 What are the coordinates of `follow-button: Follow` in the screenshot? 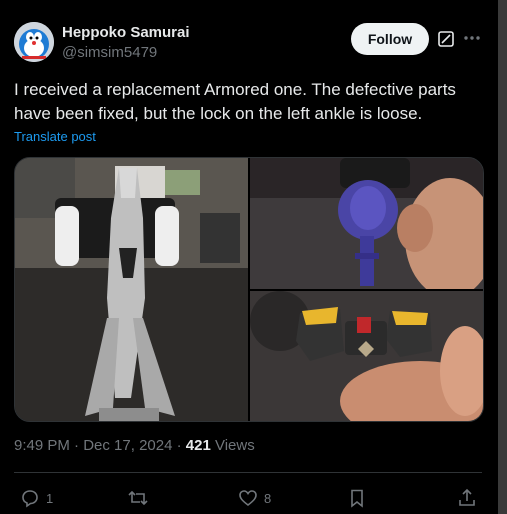 It's located at (390, 39).